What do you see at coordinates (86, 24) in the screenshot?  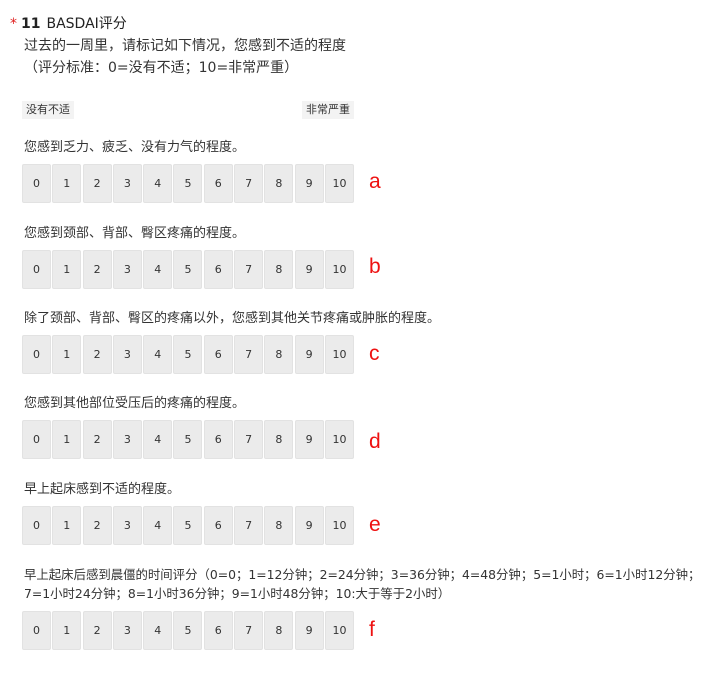 I see `question-title: BASDAI评分` at bounding box center [86, 24].